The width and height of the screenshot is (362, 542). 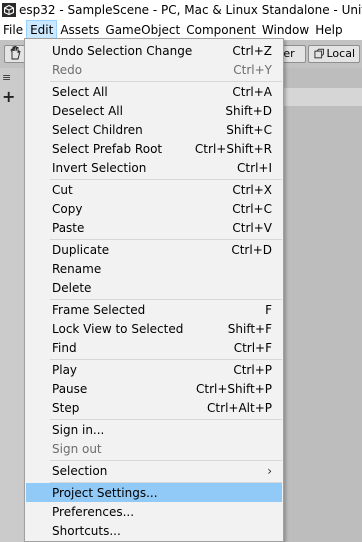 I want to click on menu-item-shortcut: Ctrl+Shift+R, so click(x=233, y=148).